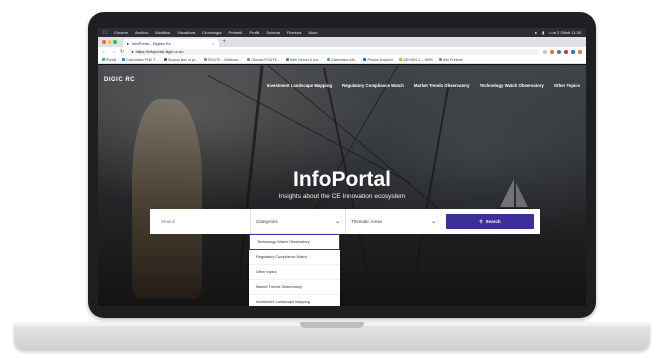  What do you see at coordinates (159, 51) in the screenshot?
I see `url-text: https://infoportal.digic.rc.eu` at bounding box center [159, 51].